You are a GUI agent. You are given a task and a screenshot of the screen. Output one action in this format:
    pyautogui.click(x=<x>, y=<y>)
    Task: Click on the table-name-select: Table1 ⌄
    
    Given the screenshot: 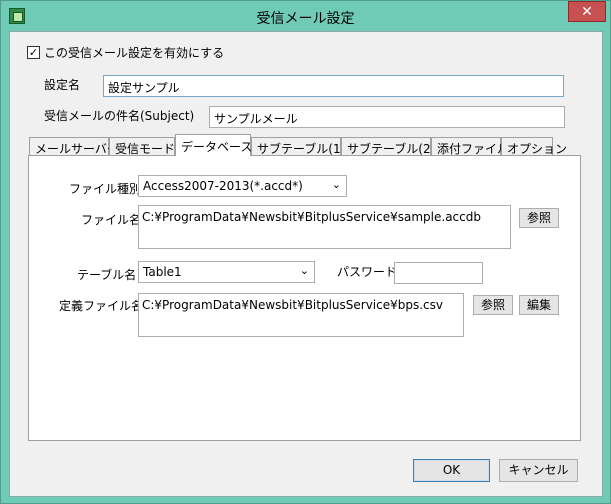 What is the action you would take?
    pyautogui.click(x=226, y=272)
    